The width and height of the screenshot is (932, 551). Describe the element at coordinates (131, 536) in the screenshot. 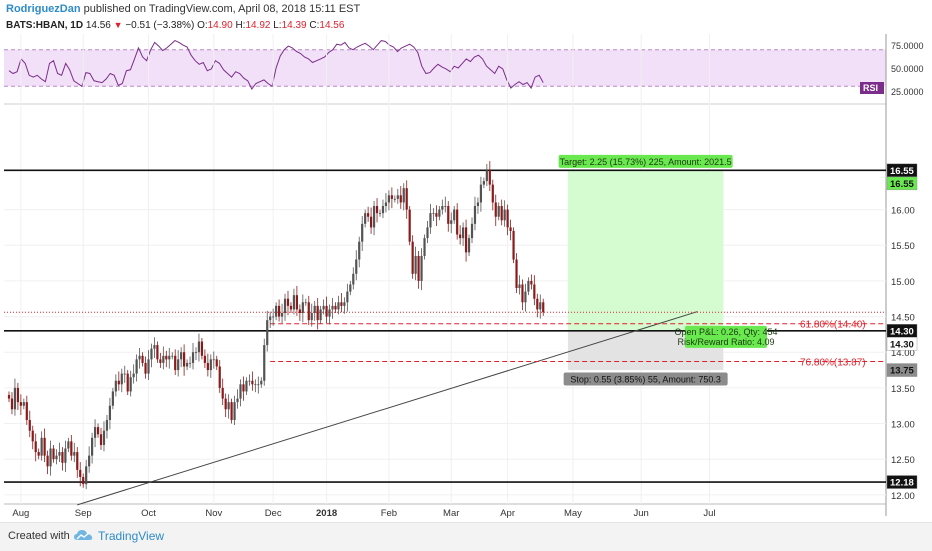

I see `tradingview-brand: TradingView` at that location.